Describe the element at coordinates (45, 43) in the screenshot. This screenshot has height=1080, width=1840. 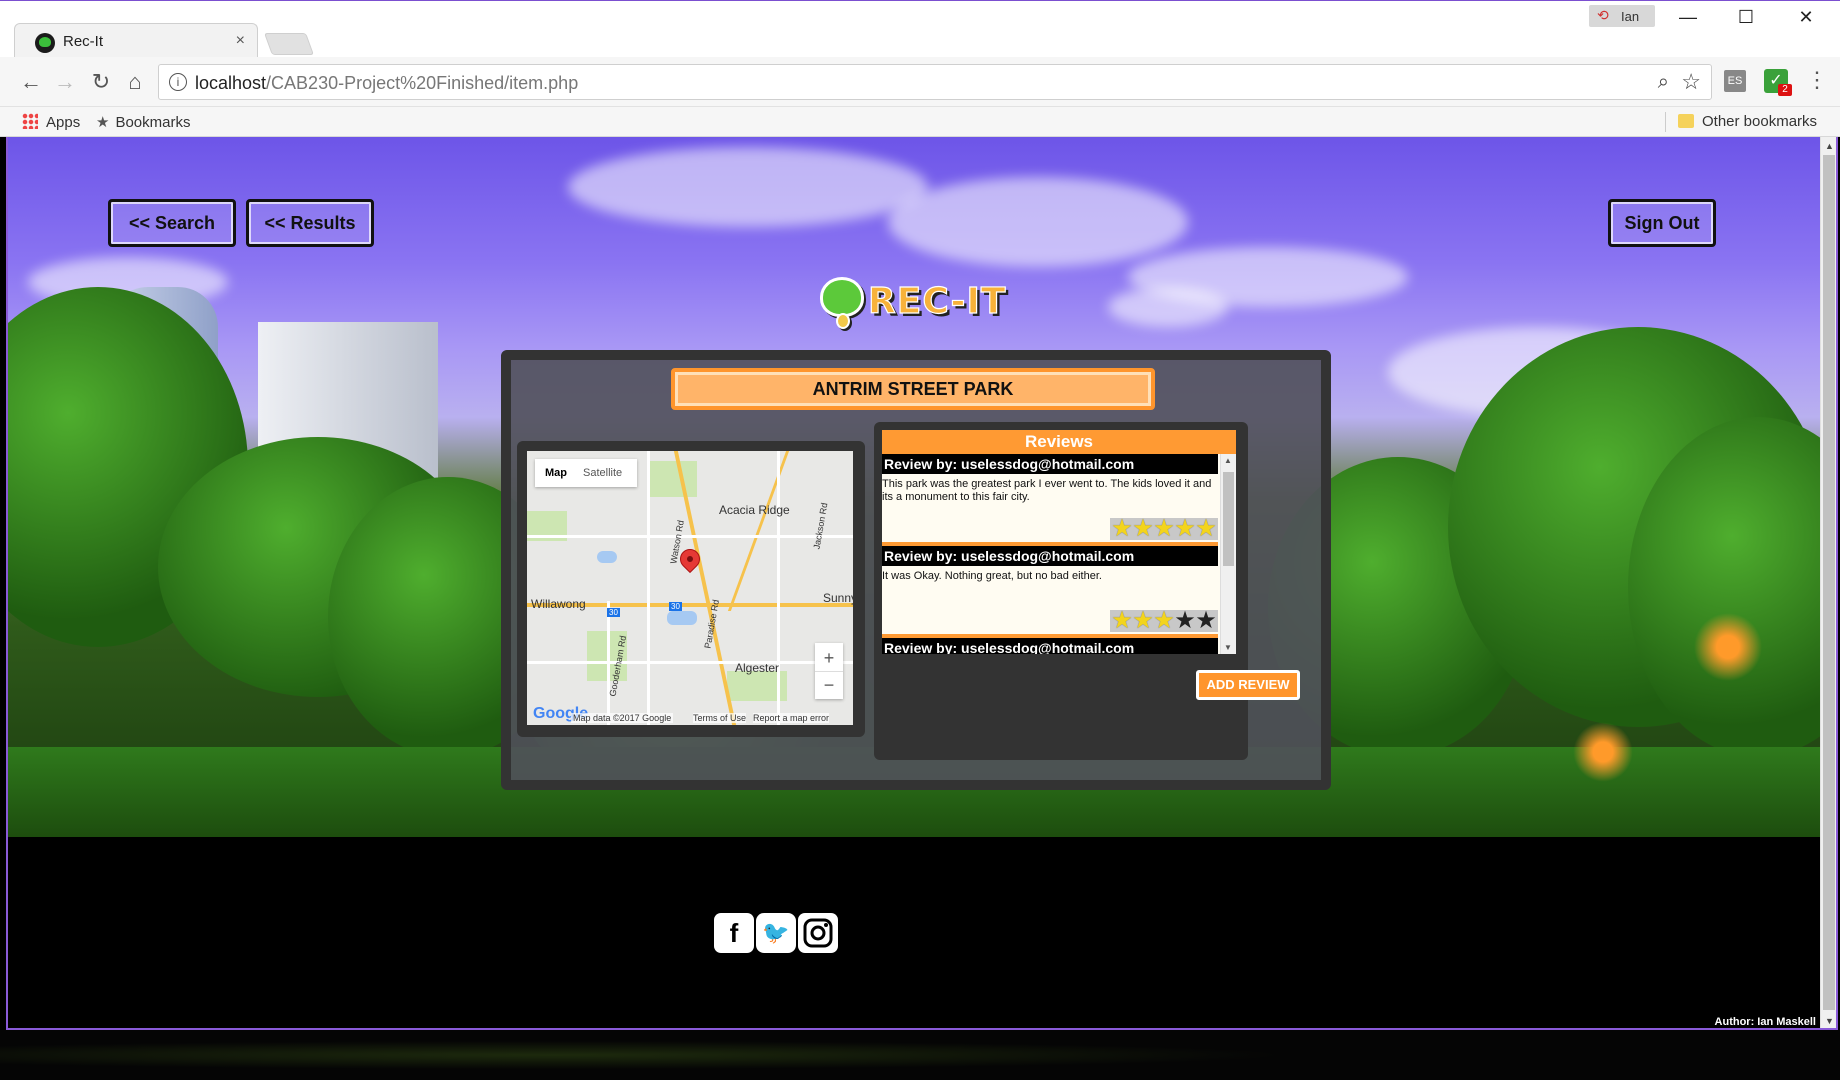
I see `favicon-icon` at that location.